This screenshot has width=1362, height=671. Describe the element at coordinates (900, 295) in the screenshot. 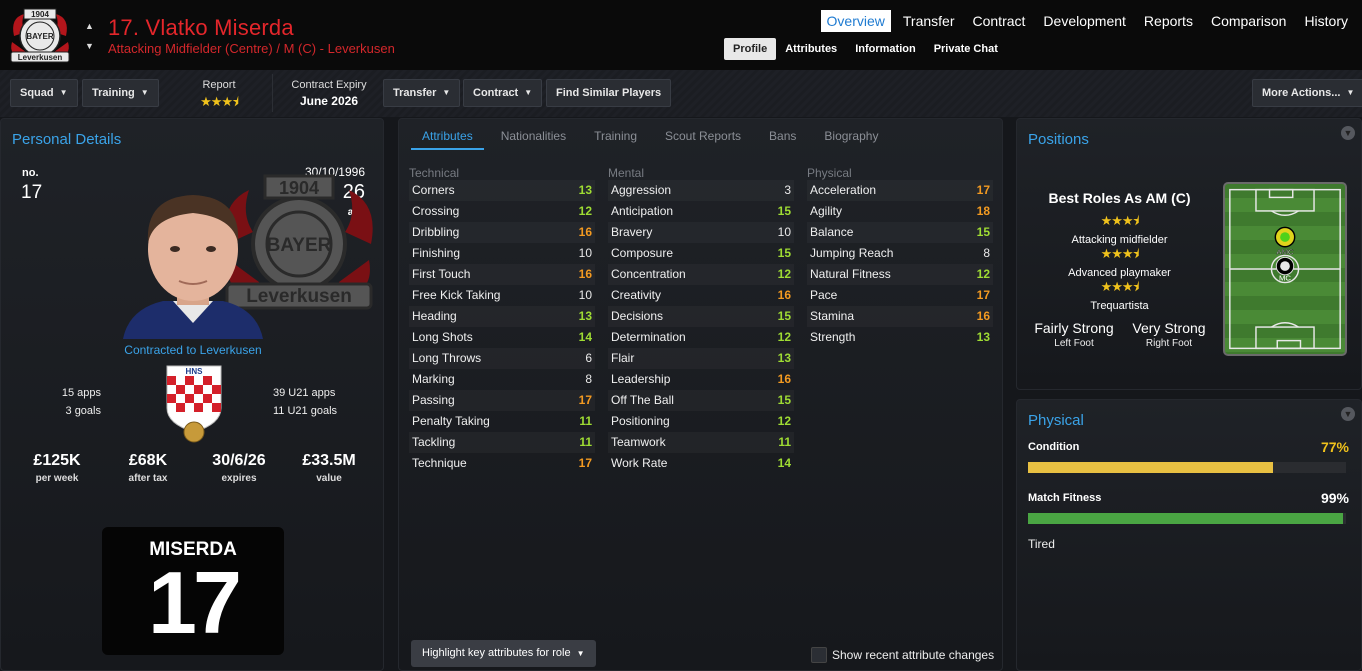

I see `attribute-row: Pace 17` at that location.